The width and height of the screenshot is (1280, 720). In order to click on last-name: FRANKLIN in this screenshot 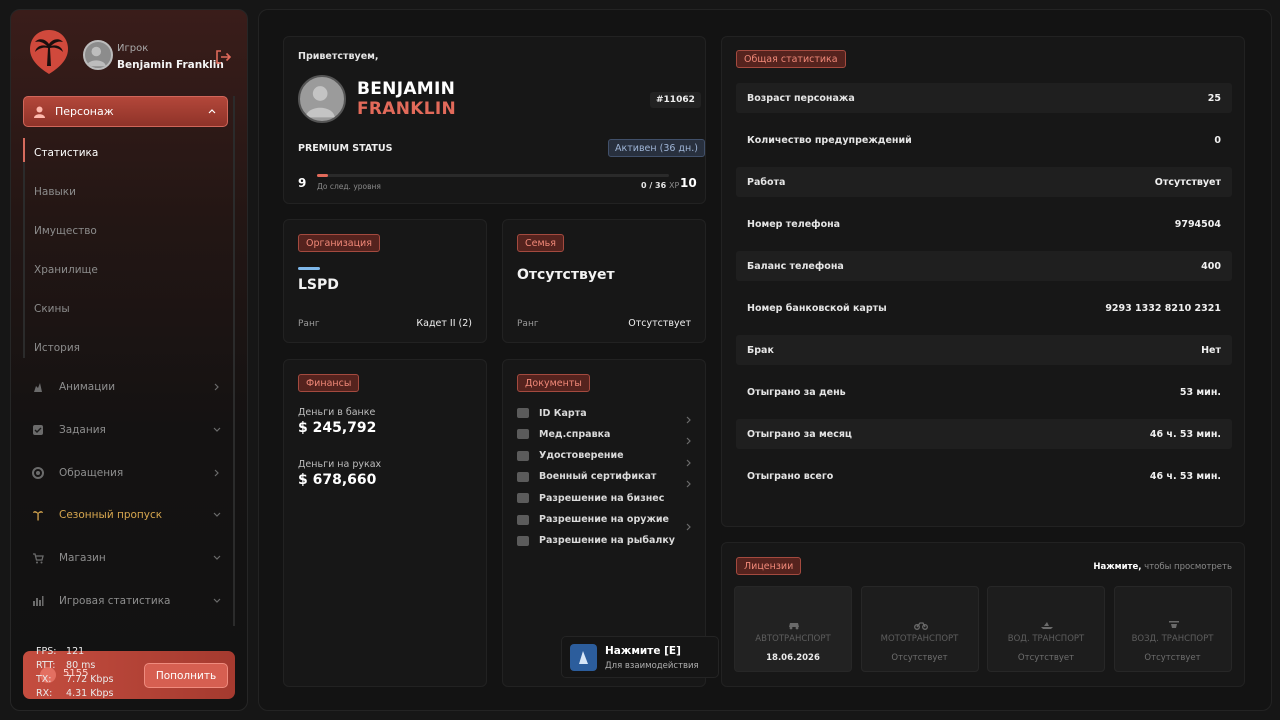, I will do `click(407, 109)`.